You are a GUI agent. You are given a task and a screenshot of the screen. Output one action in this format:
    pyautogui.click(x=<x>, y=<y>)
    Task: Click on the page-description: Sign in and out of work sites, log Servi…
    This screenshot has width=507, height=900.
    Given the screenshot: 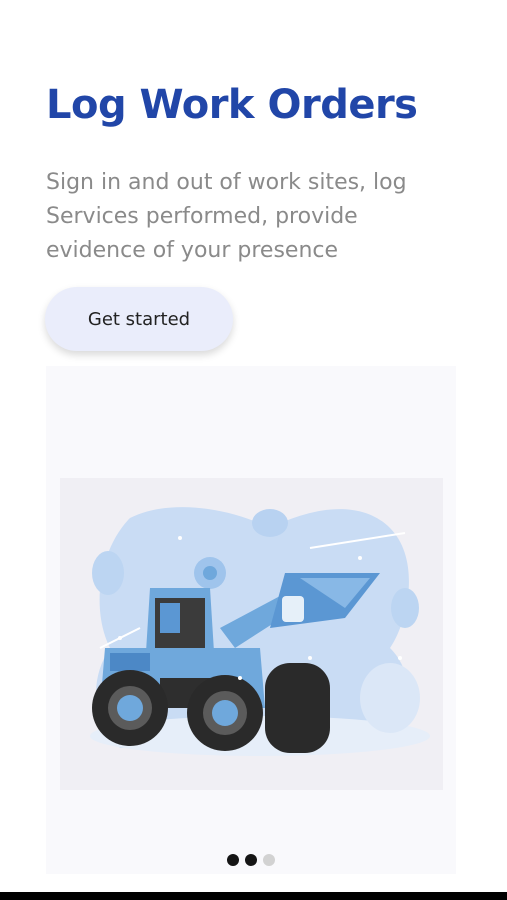 What is the action you would take?
    pyautogui.click(x=226, y=216)
    